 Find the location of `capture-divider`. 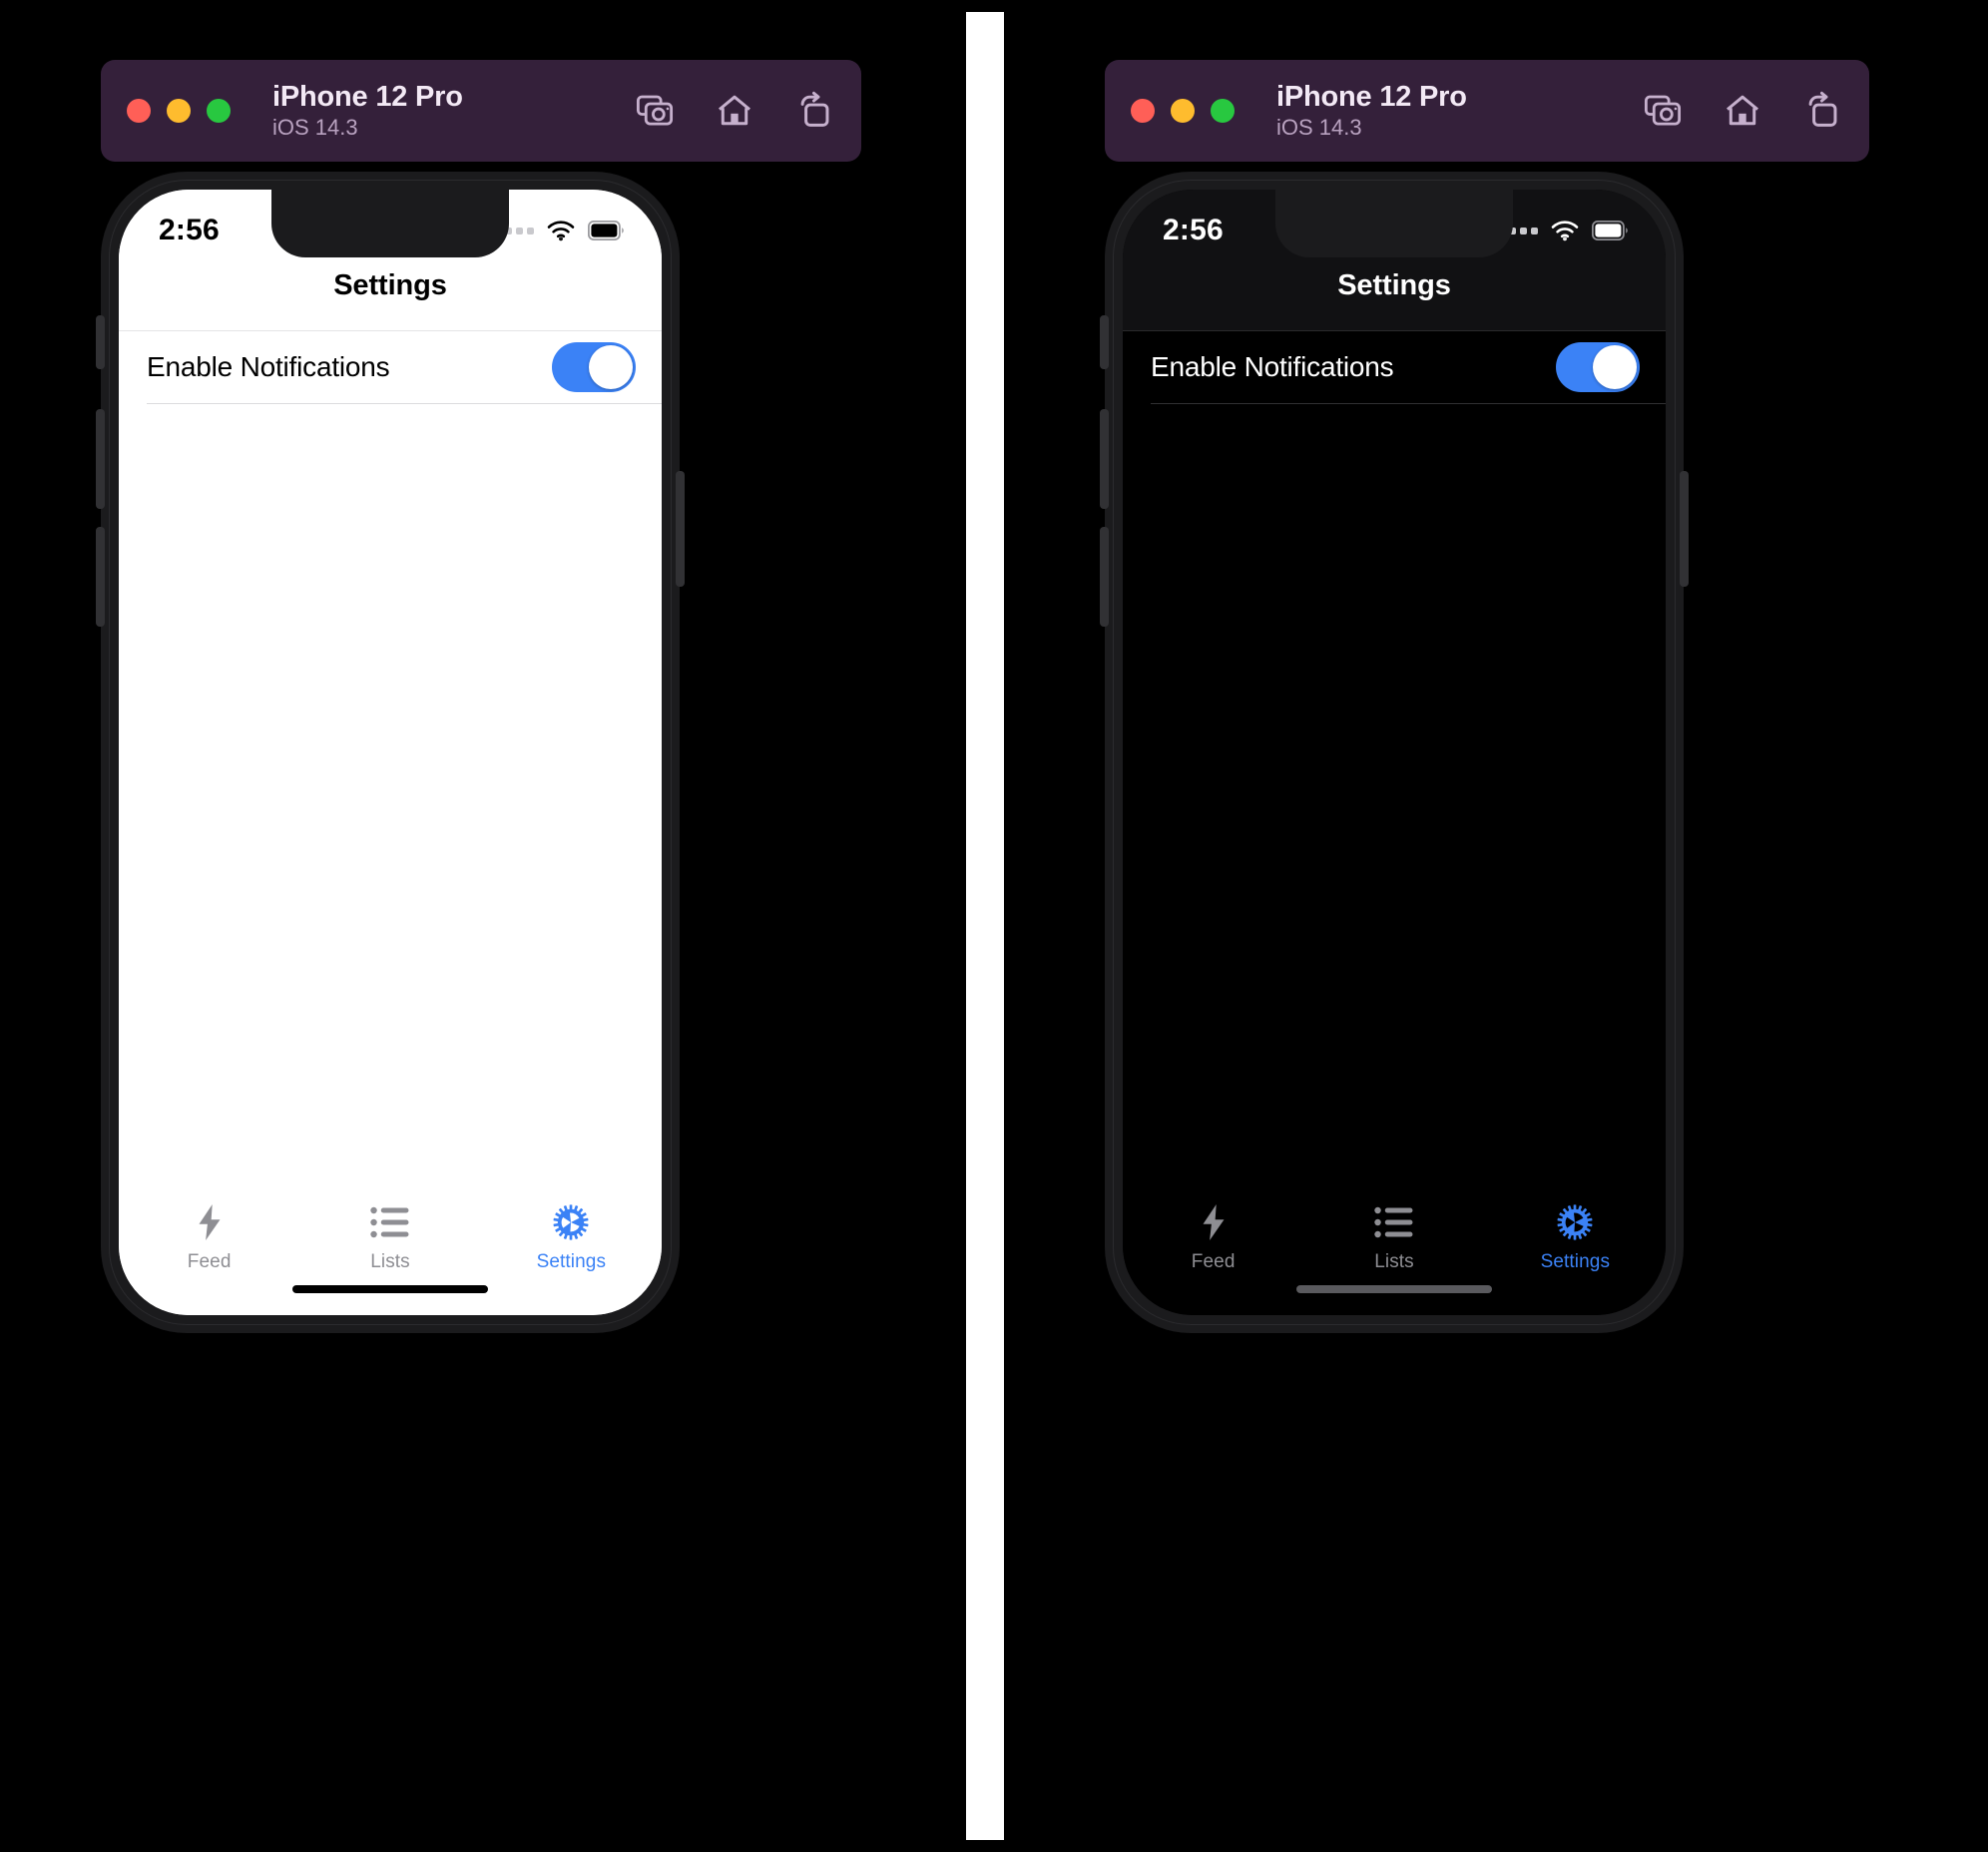

capture-divider is located at coordinates (985, 926).